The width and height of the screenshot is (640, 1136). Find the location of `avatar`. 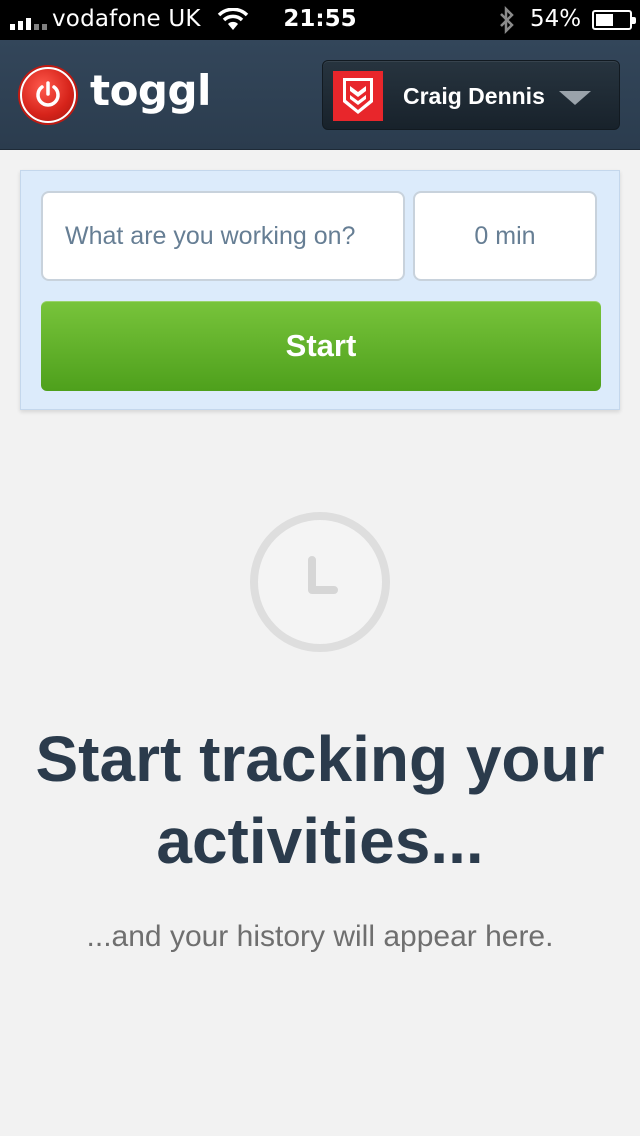

avatar is located at coordinates (358, 96).